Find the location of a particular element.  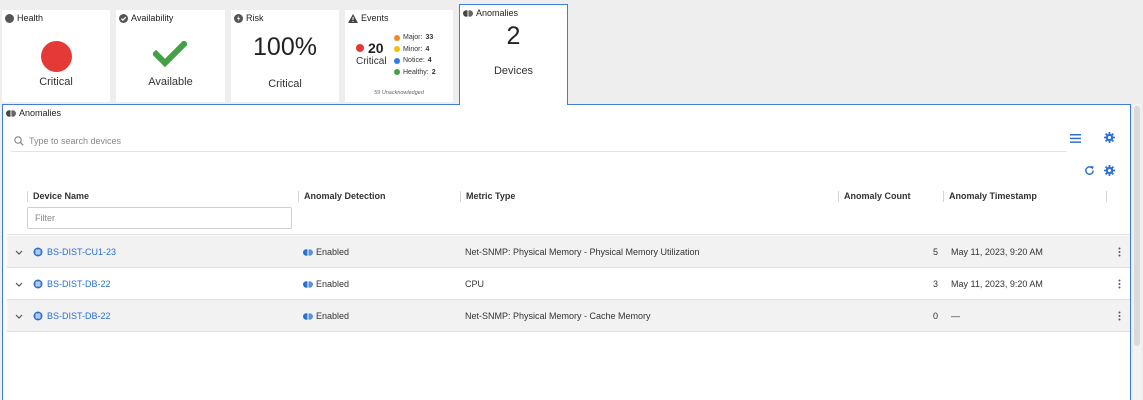

risk-status: Critical is located at coordinates (285, 84).